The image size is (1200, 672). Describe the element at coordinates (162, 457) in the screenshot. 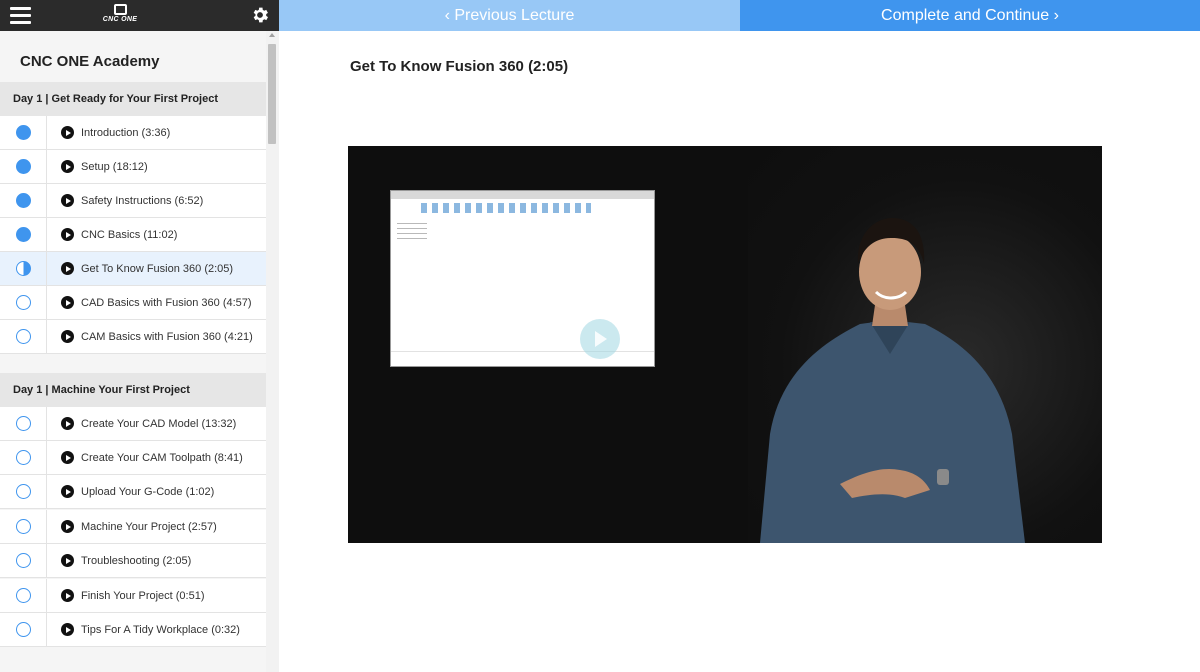

I see `lecture-label: Create Your CAM Toolpath (8:41)` at that location.